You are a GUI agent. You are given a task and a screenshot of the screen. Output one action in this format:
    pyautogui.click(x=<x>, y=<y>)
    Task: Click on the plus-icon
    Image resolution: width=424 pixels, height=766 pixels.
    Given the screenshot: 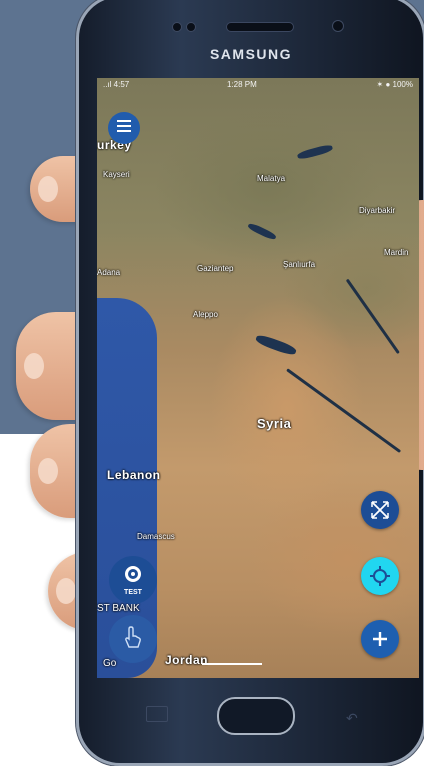 What is the action you would take?
    pyautogui.click(x=380, y=639)
    